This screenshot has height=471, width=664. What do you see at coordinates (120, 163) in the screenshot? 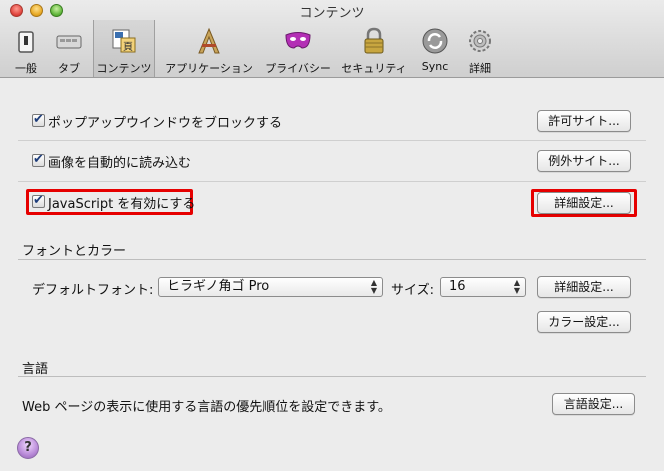
I see `load-images-label: 画像を自動的に読み込む` at bounding box center [120, 163].